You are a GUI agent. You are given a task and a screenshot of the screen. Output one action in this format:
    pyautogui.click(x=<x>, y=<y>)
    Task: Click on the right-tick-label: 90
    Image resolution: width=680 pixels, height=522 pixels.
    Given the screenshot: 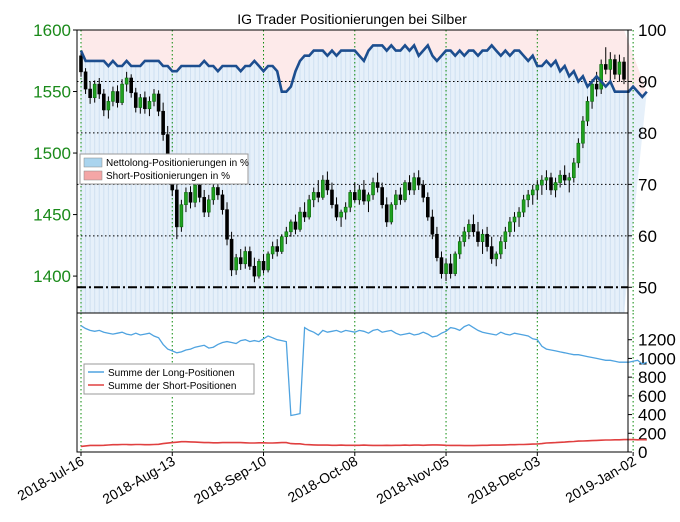 What is the action you would take?
    pyautogui.click(x=647, y=81)
    